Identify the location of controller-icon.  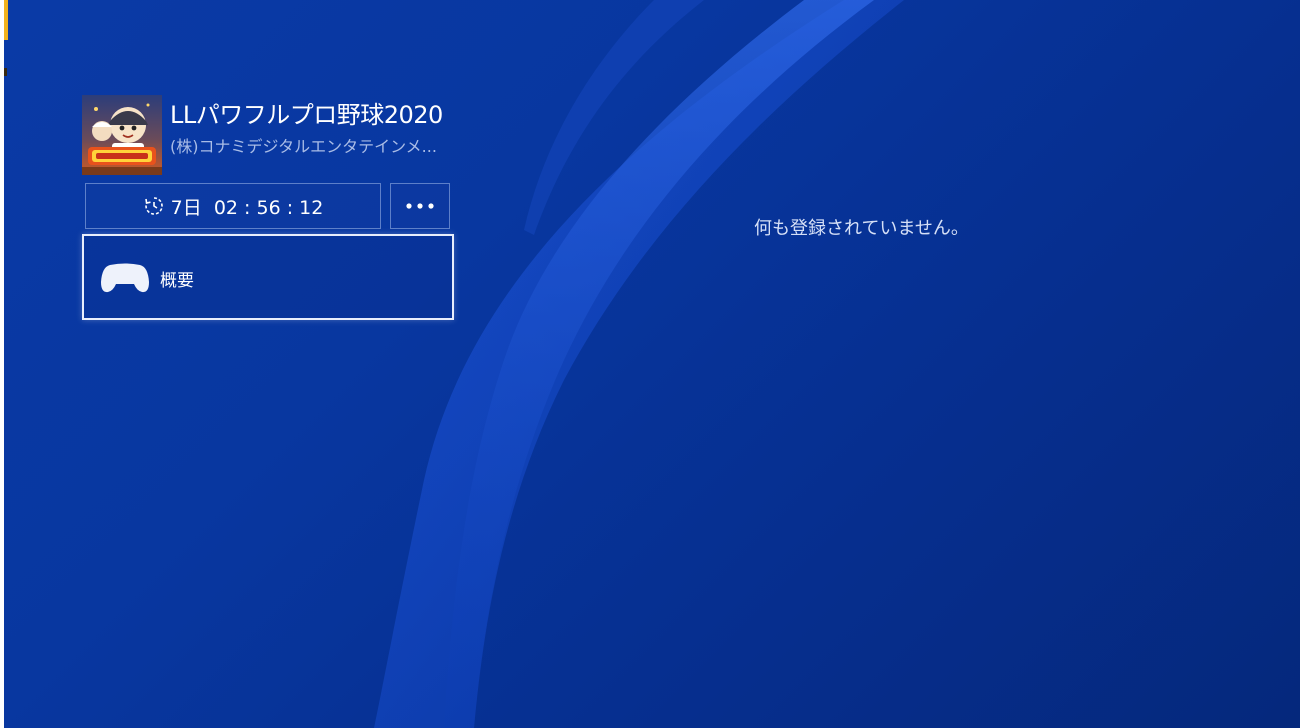
(125, 278).